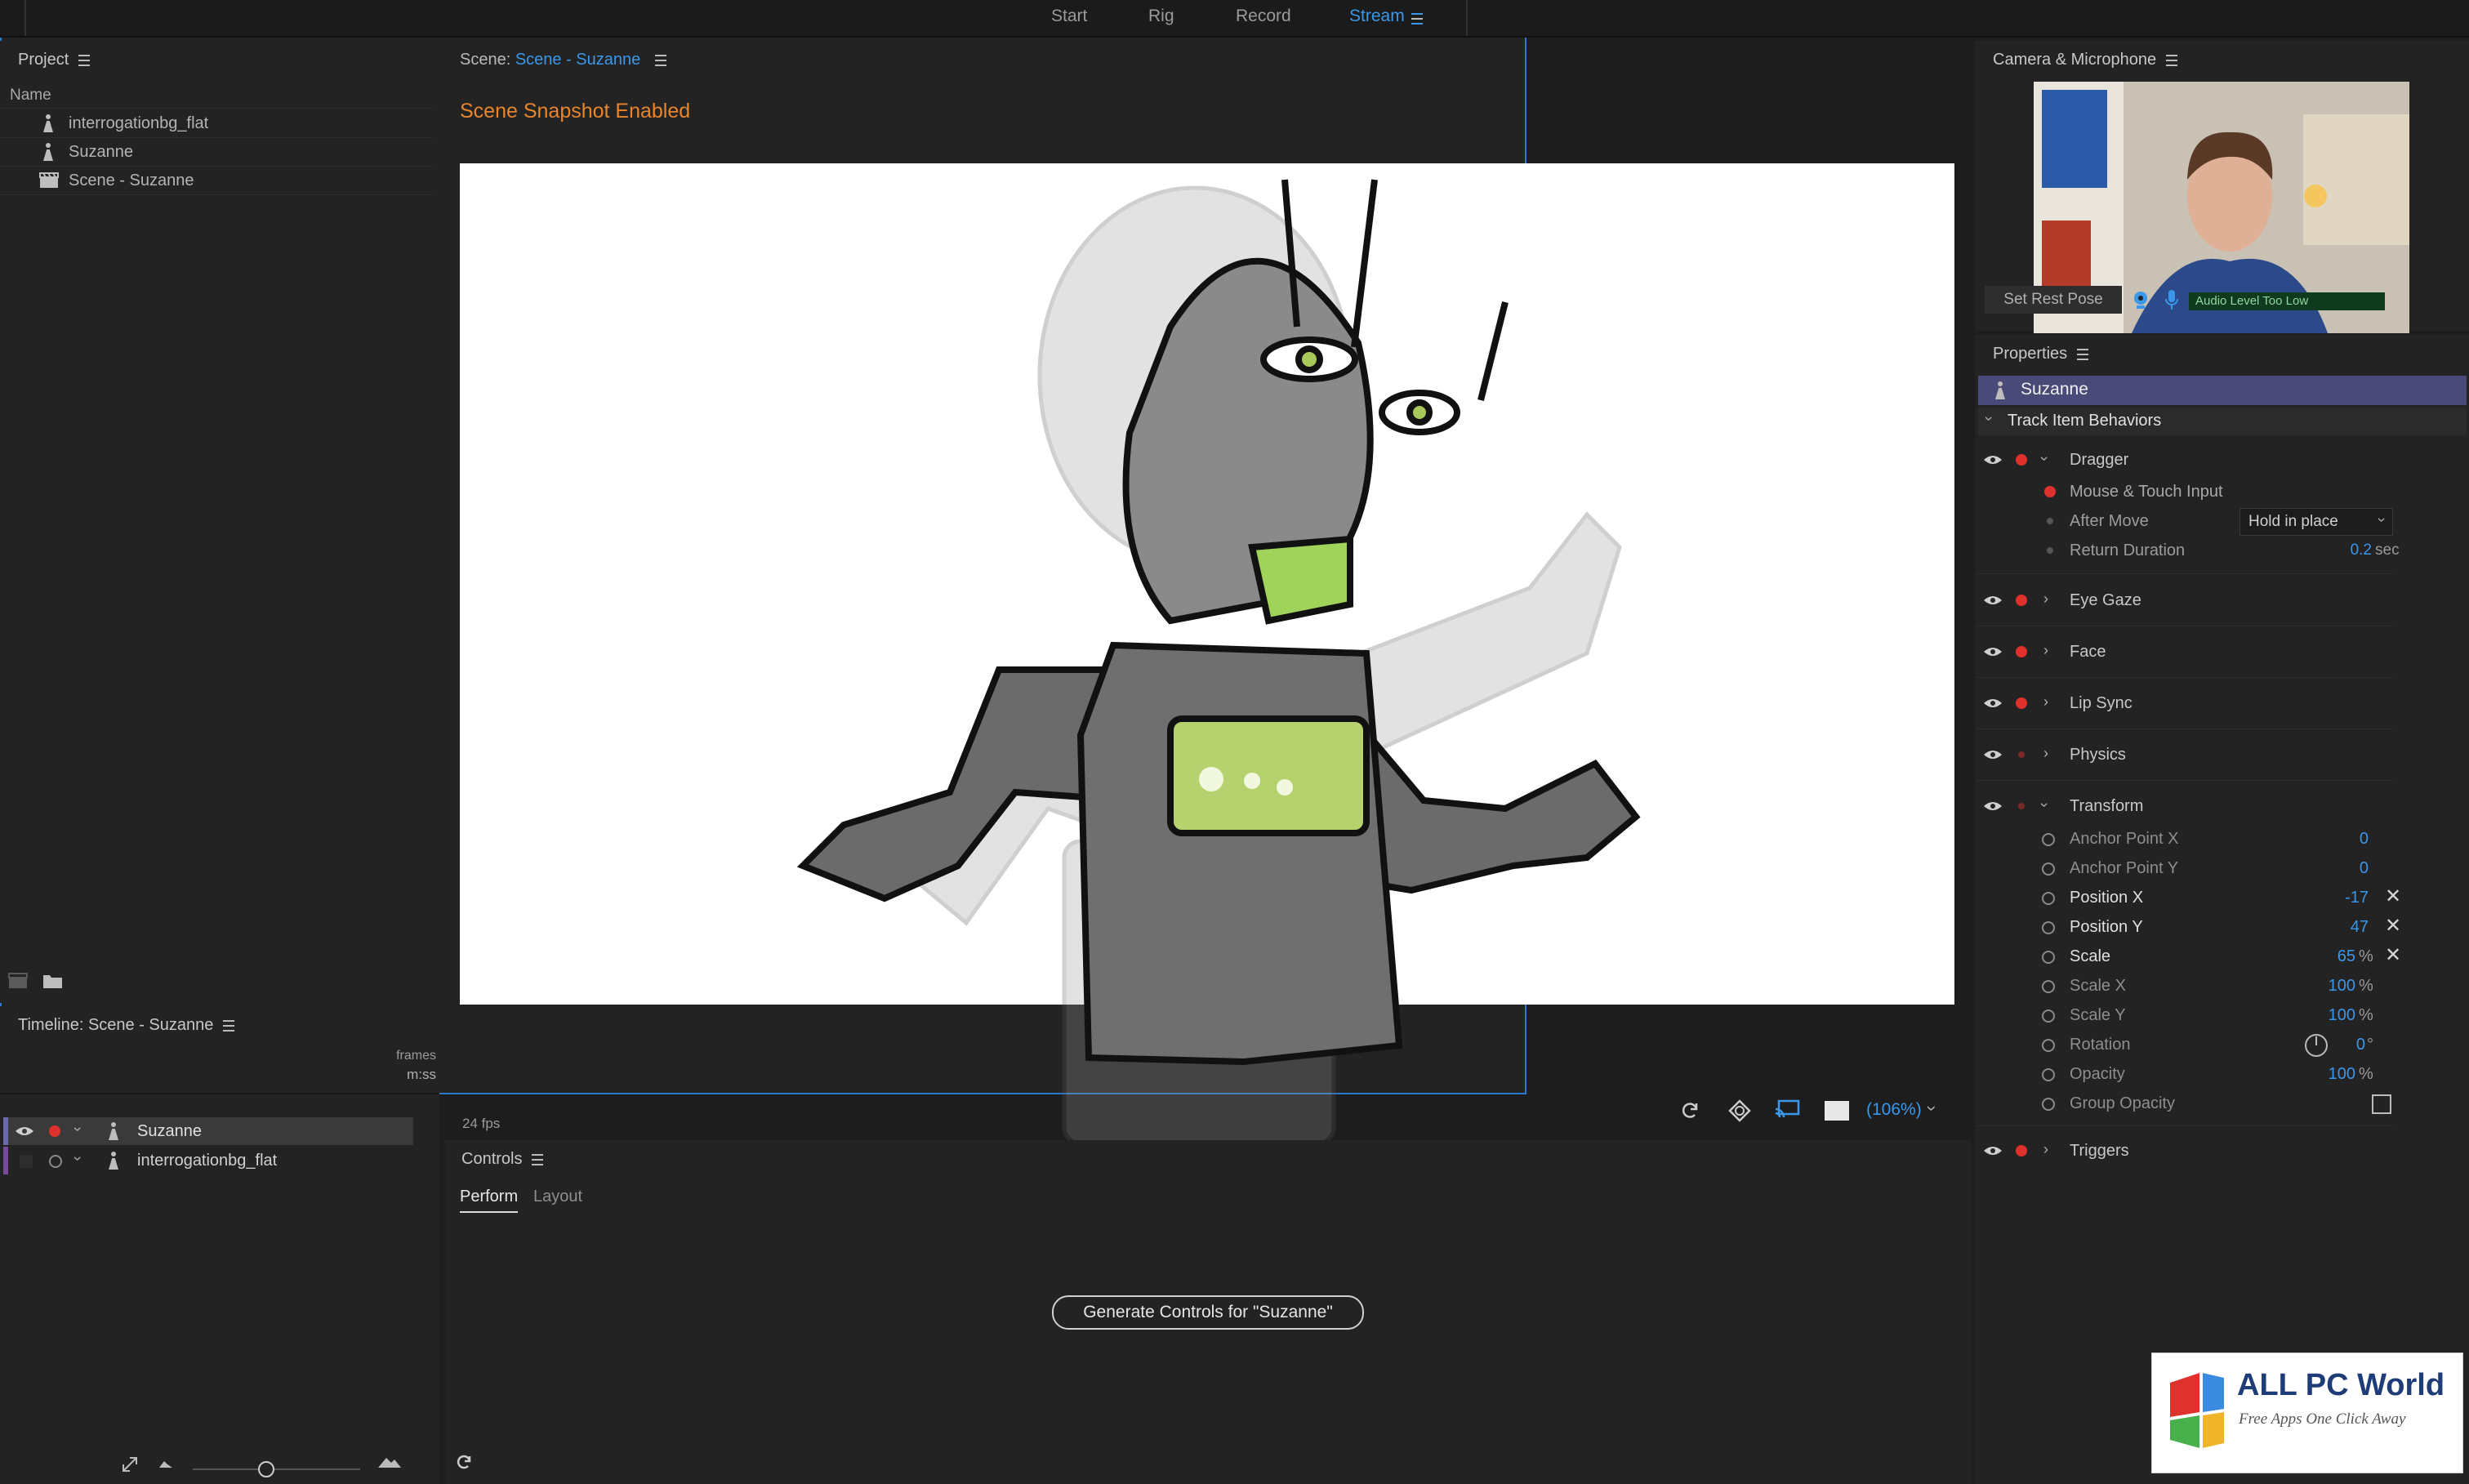  I want to click on behaviors-section-header: › Track Item Behaviors, so click(2223, 421).